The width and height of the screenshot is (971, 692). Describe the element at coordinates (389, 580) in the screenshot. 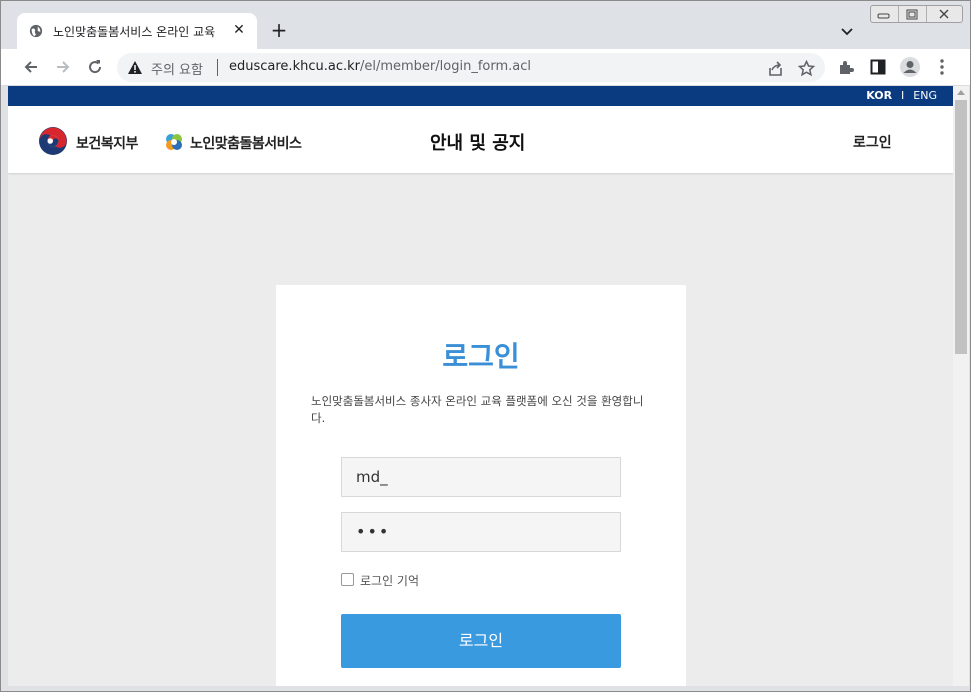

I see `remember-login-label: 로그인 기억` at that location.